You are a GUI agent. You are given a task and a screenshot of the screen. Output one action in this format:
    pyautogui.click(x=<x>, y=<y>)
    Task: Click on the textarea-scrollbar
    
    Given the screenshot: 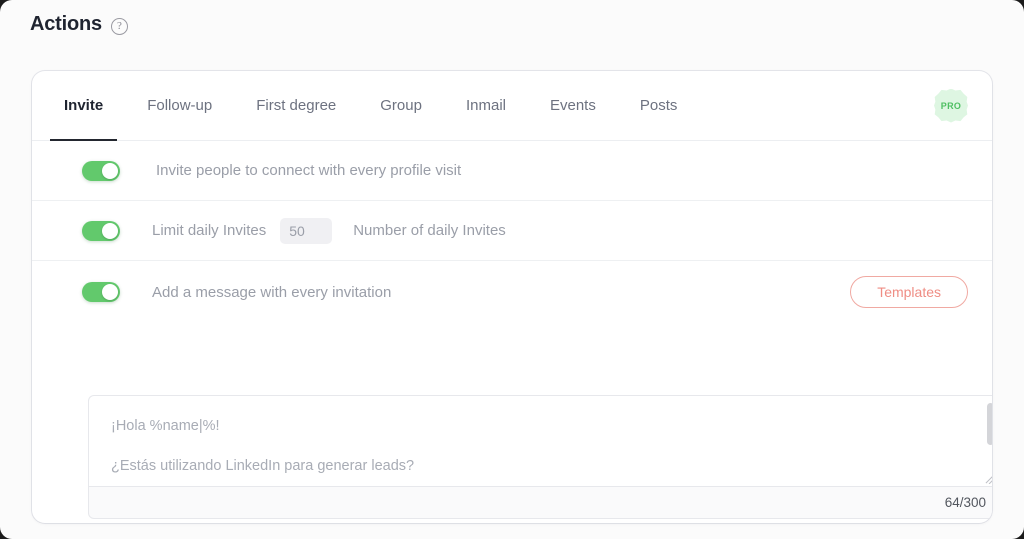 What is the action you would take?
    pyautogui.click(x=989, y=442)
    